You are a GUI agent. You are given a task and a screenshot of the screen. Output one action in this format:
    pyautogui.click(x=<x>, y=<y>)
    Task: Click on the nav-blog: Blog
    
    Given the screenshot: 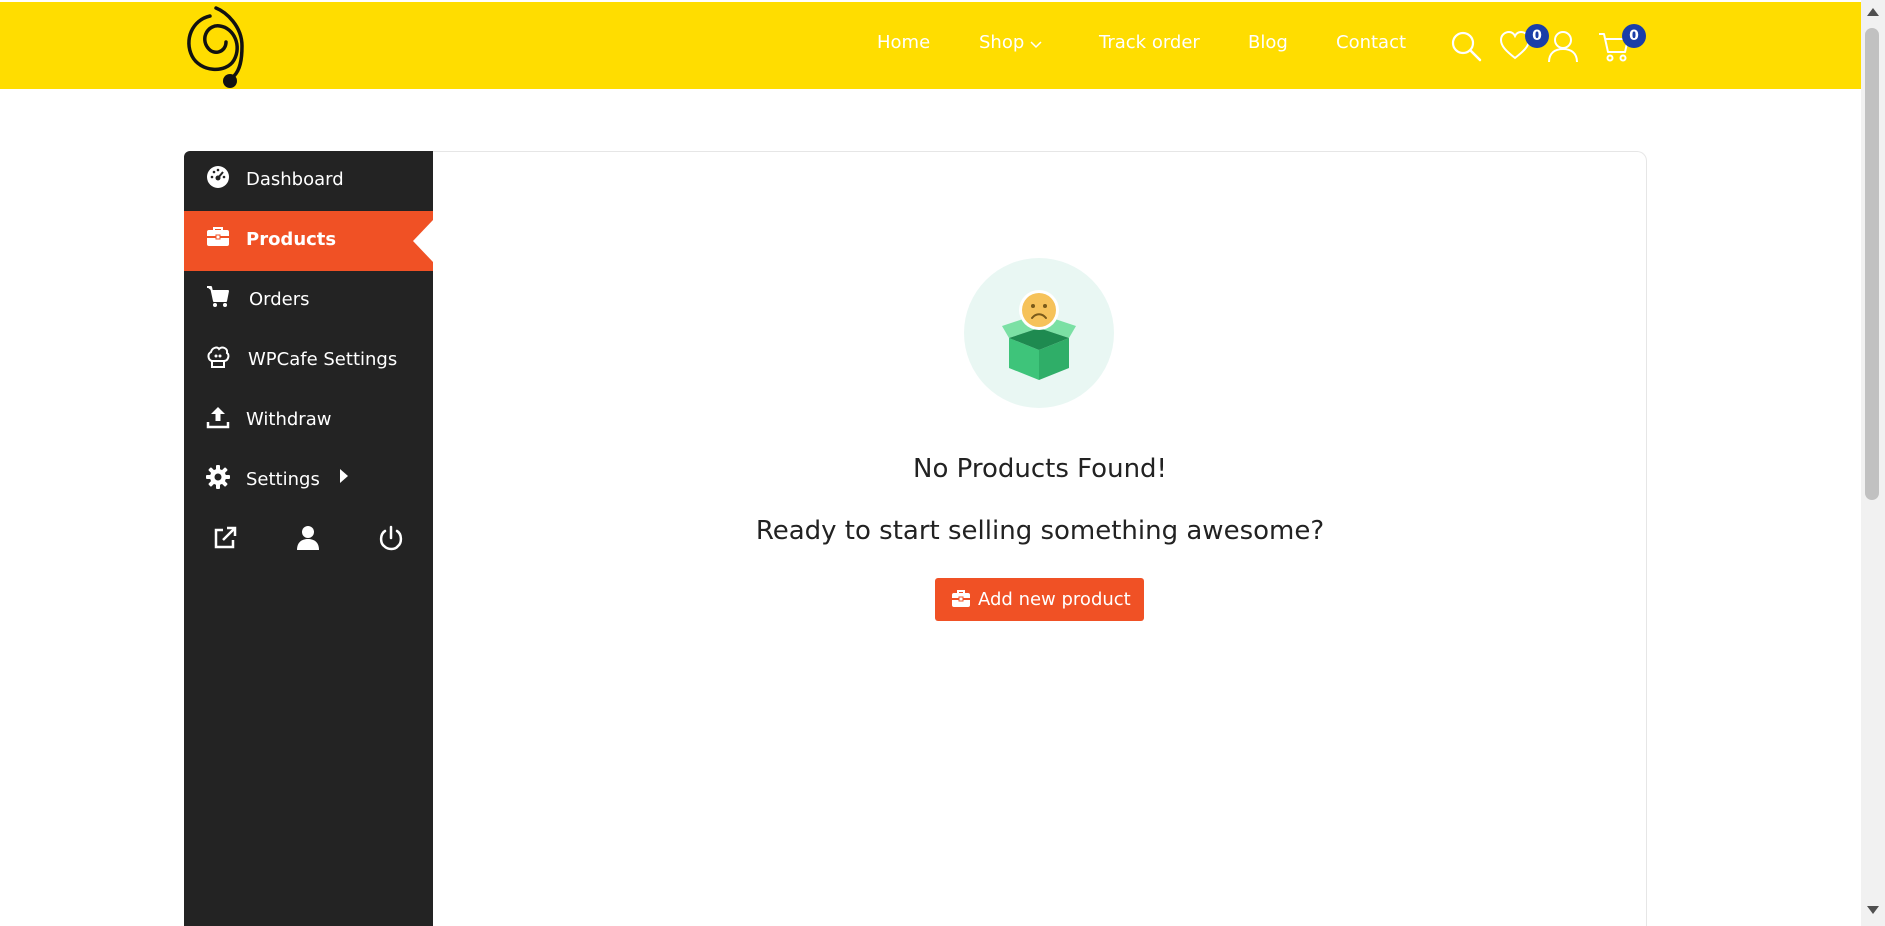 What is the action you would take?
    pyautogui.click(x=1268, y=42)
    